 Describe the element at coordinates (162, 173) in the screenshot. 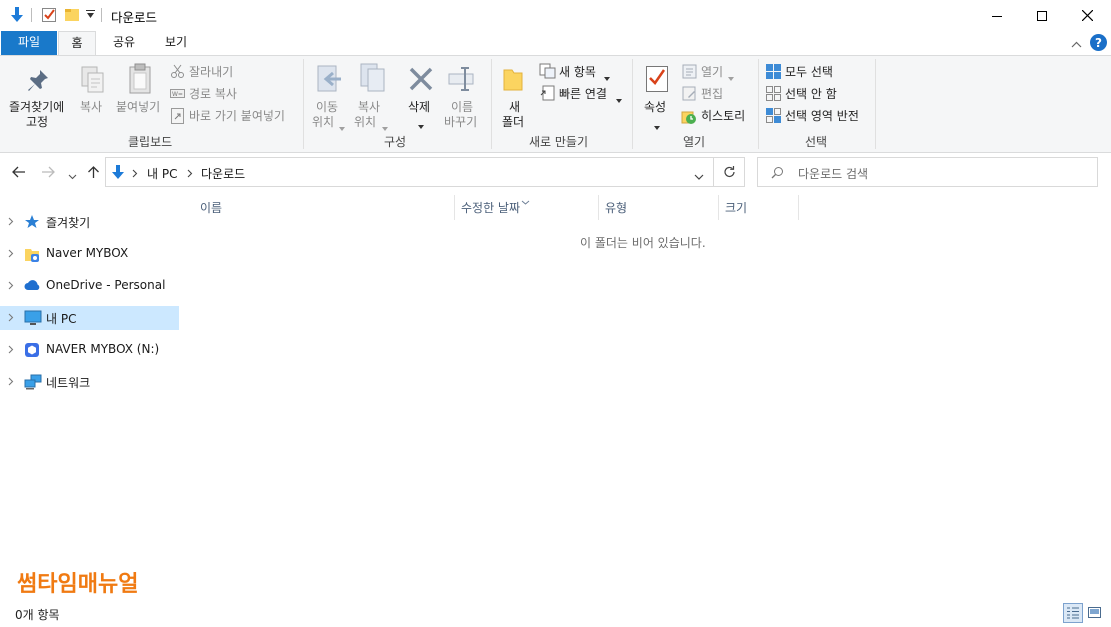

I see `breadcrumb-this-pc: 내 PC` at that location.